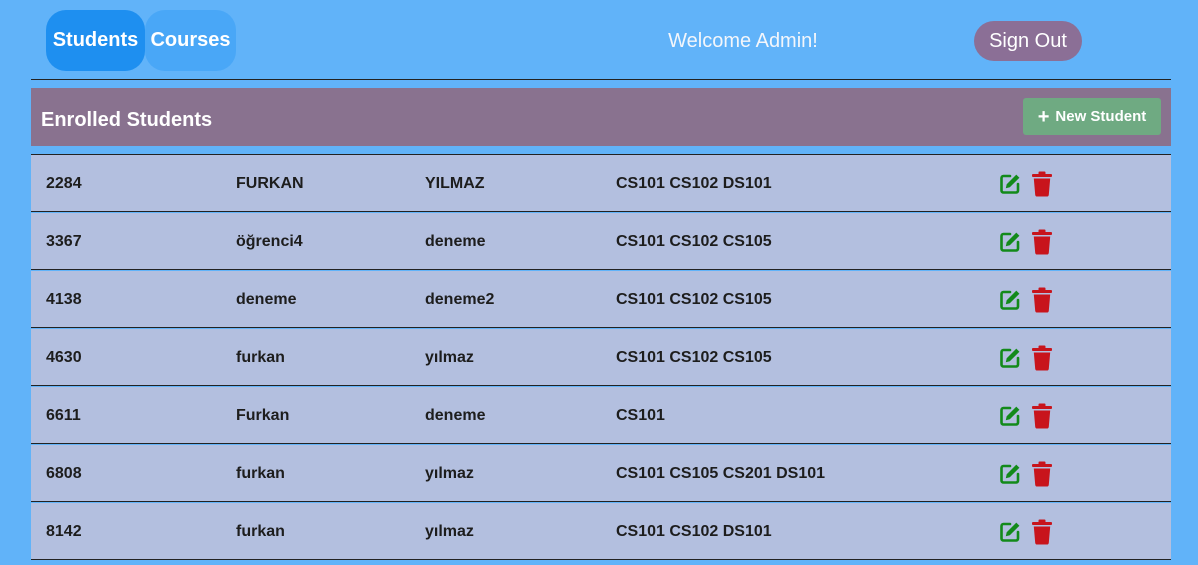  I want to click on table-row: 6808 furkan yılmaz CS101 CS105 CS201 DS101, so click(601, 473).